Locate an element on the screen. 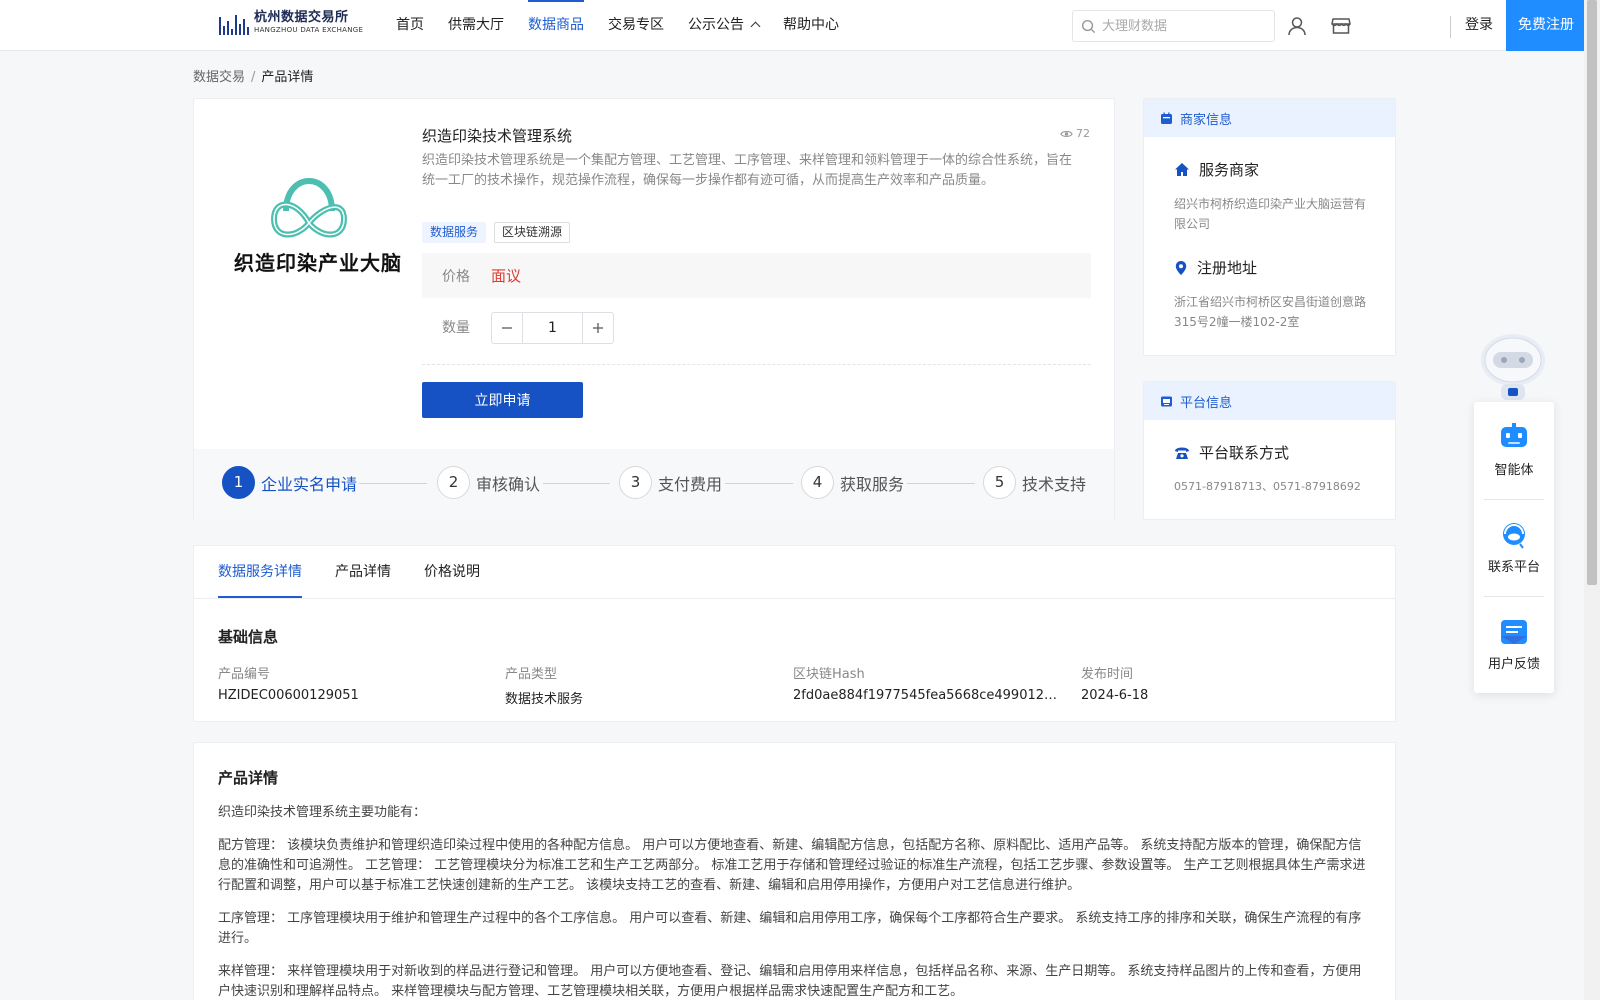  nav-announcements-label: 公示公告 is located at coordinates (716, 25).